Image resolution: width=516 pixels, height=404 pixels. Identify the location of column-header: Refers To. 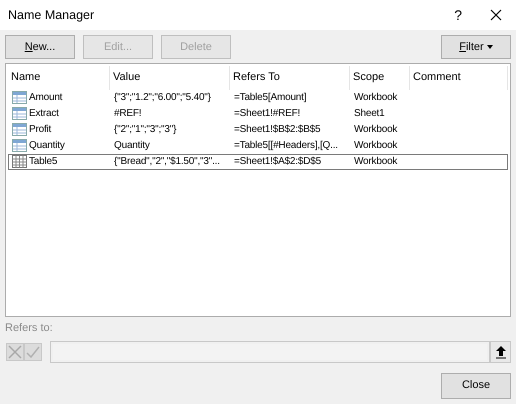
(290, 78).